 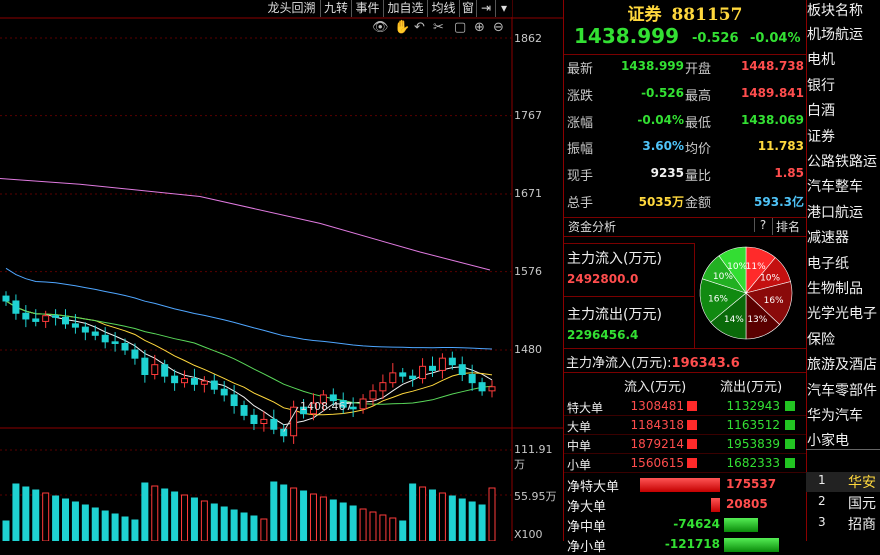 What do you see at coordinates (842, 313) in the screenshot?
I see `sector-item: 光学光电子` at bounding box center [842, 313].